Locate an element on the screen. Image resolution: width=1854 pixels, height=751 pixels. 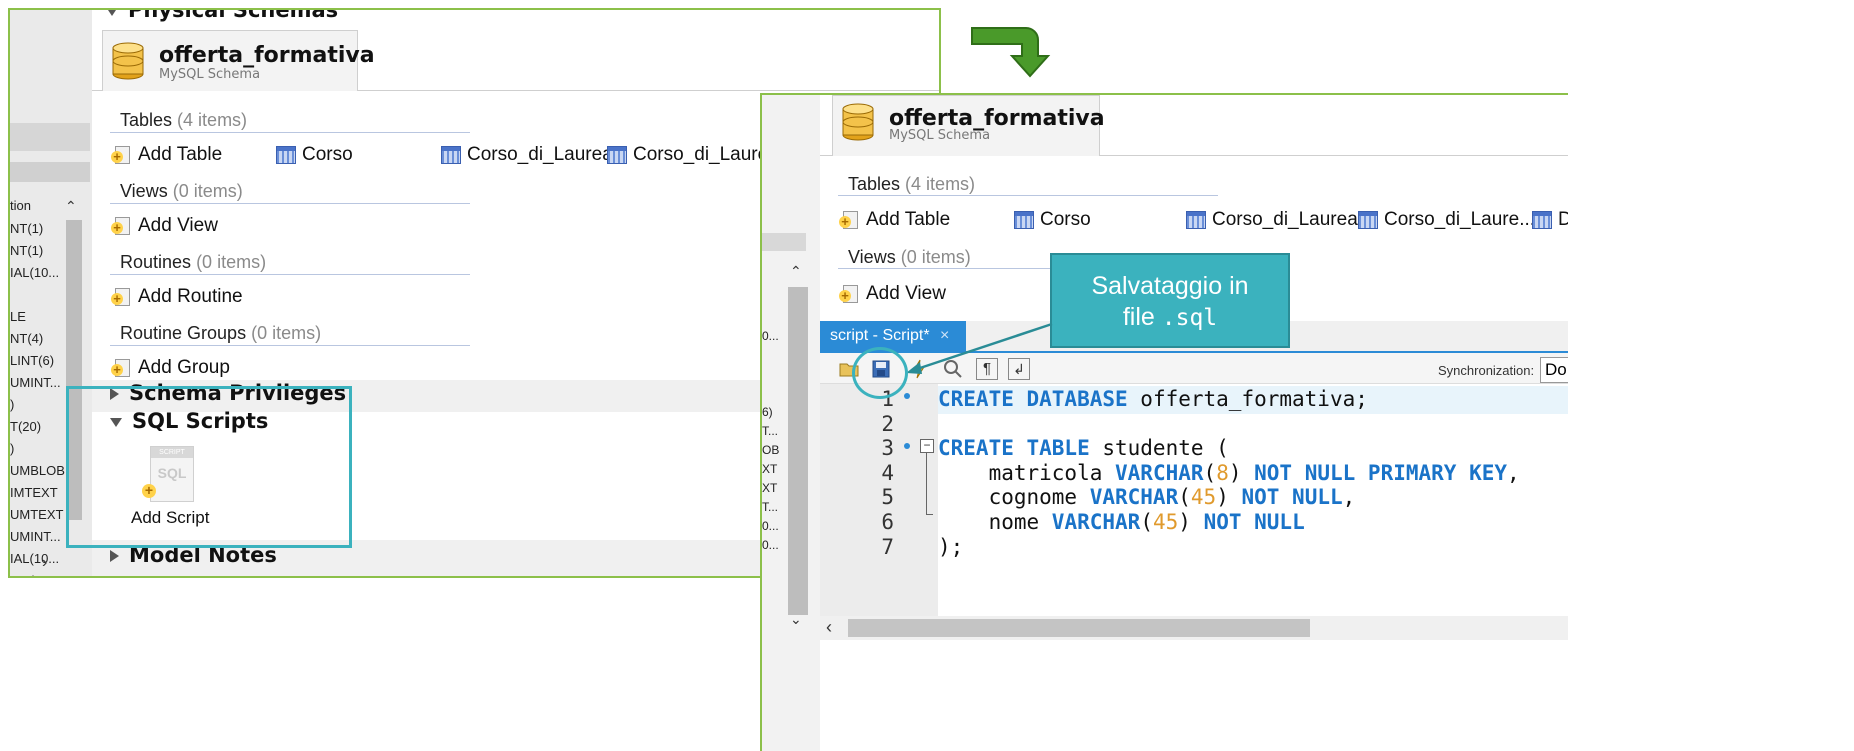
table-corso-label: Corso is located at coordinates (1065, 219).